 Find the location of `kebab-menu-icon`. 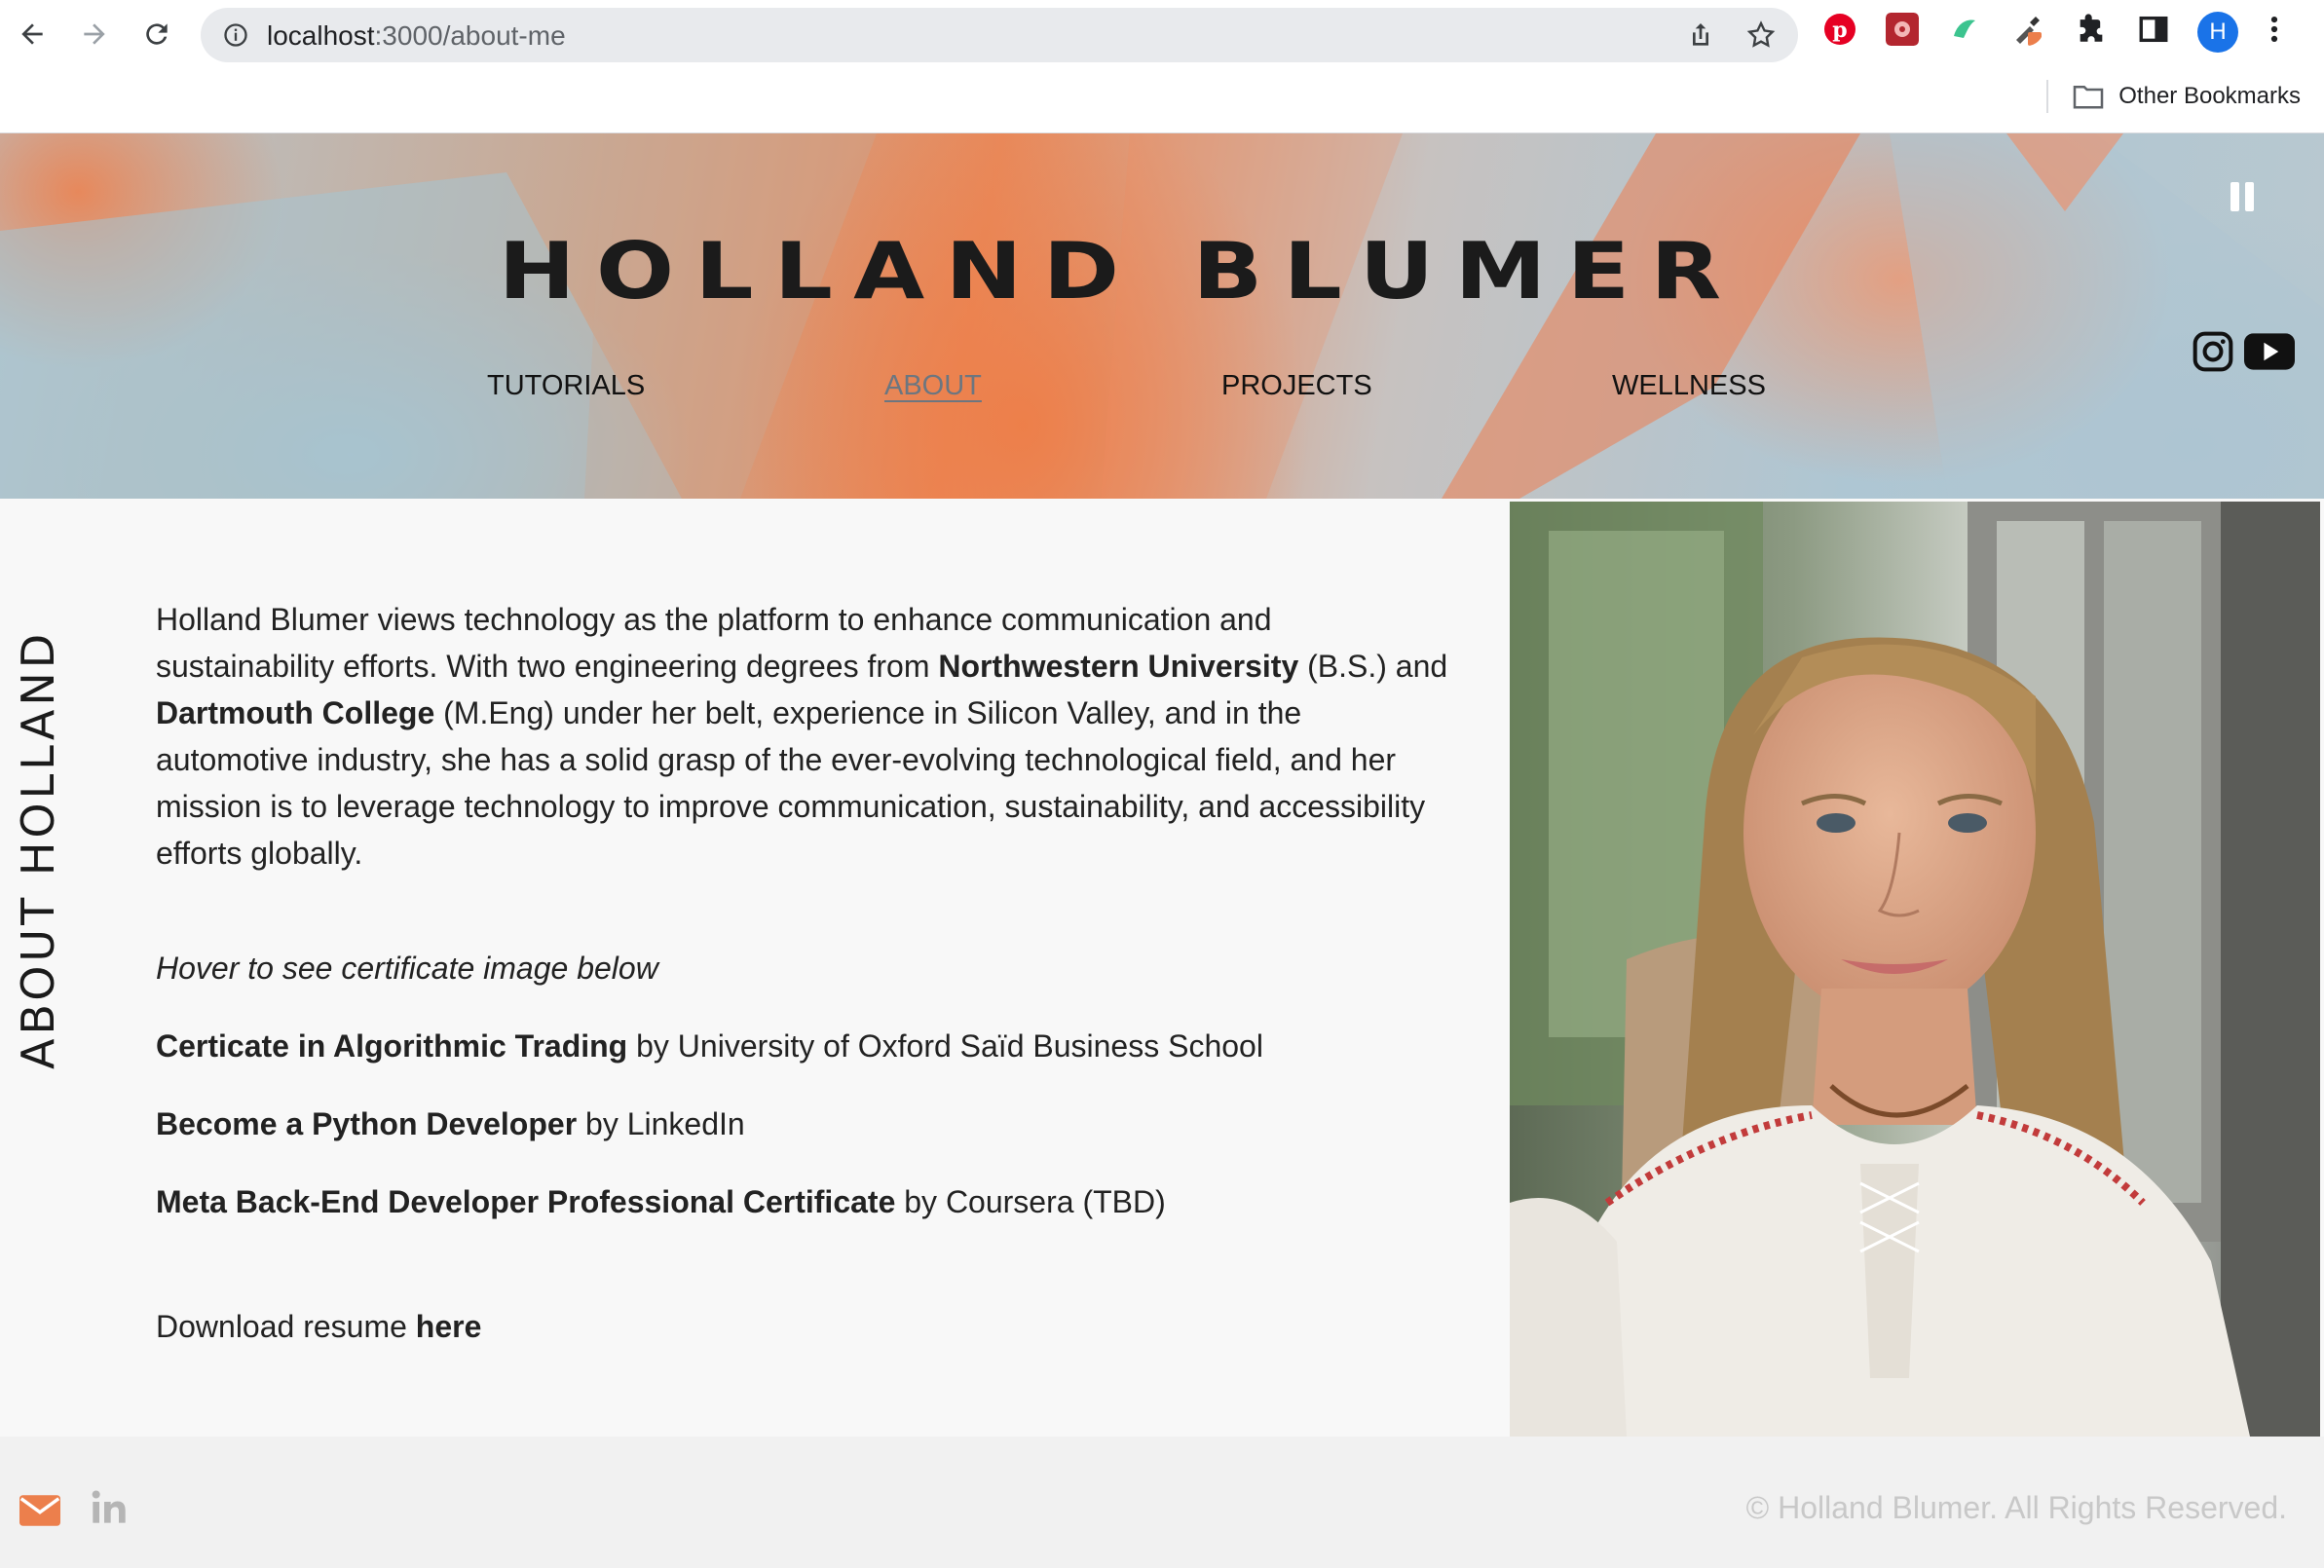

kebab-menu-icon is located at coordinates (2274, 29).